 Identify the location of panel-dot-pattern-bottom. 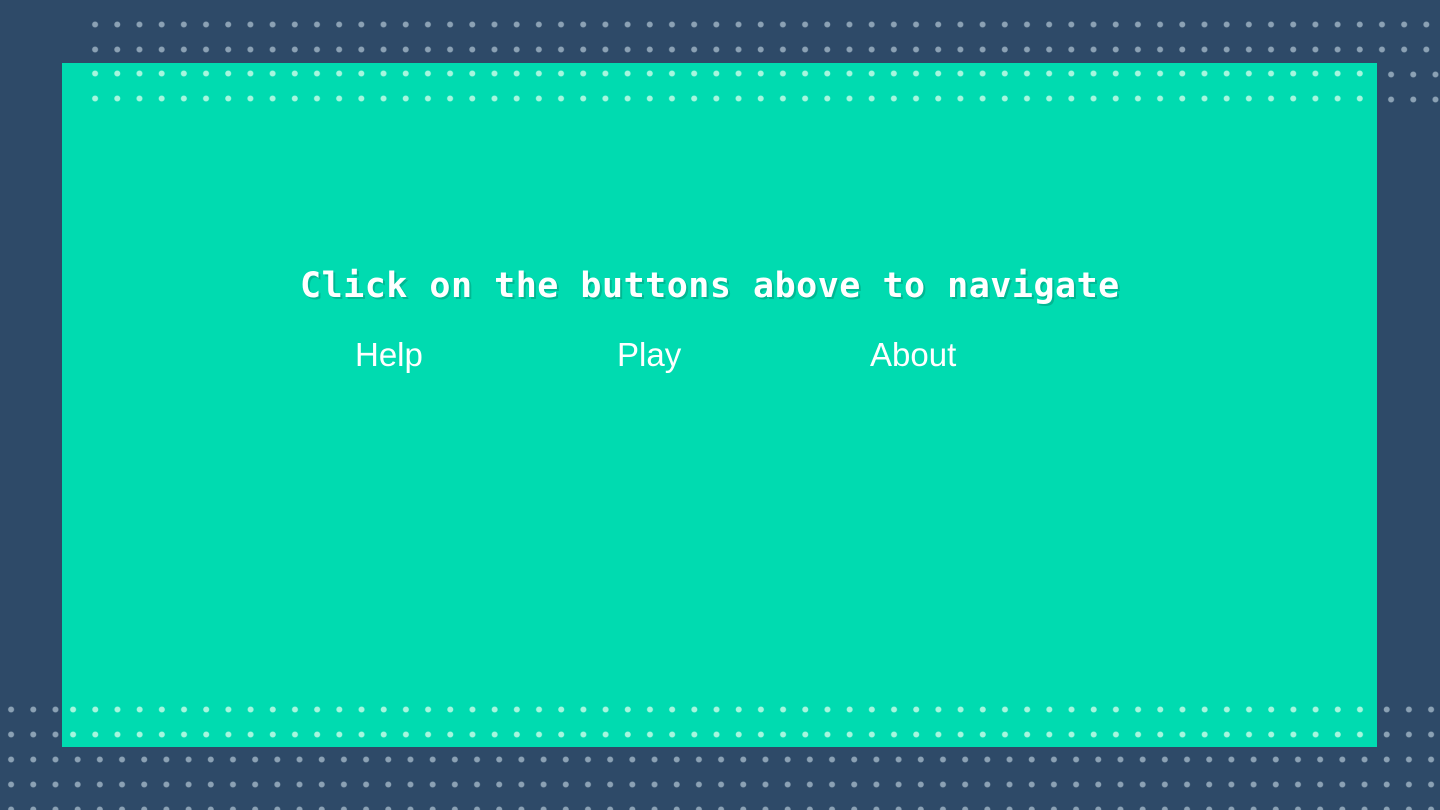
(719, 722).